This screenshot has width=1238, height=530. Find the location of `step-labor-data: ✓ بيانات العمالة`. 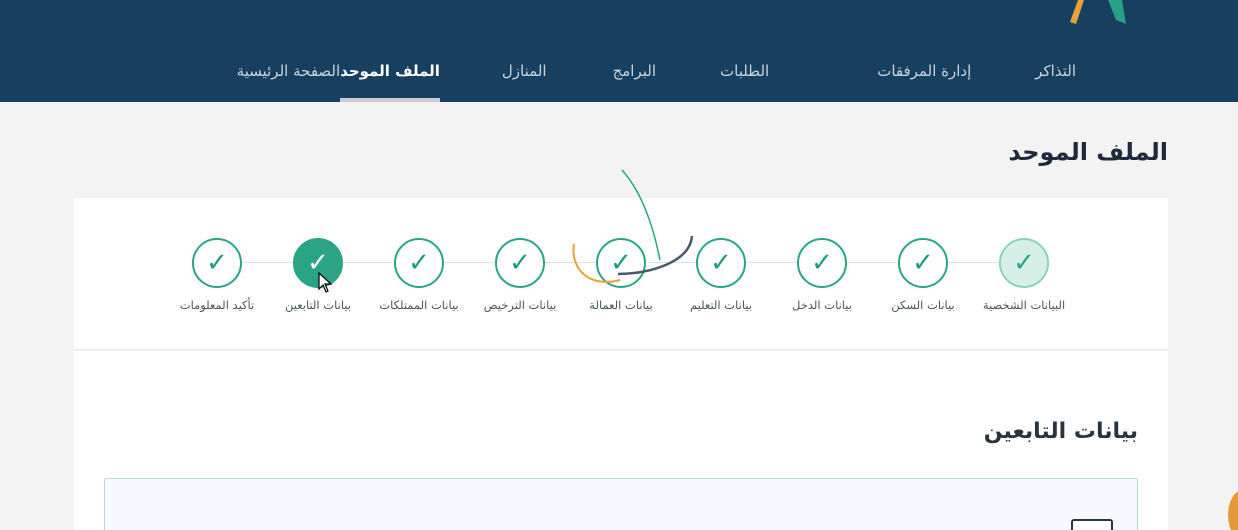

step-labor-data: ✓ بيانات العمالة is located at coordinates (621, 275).